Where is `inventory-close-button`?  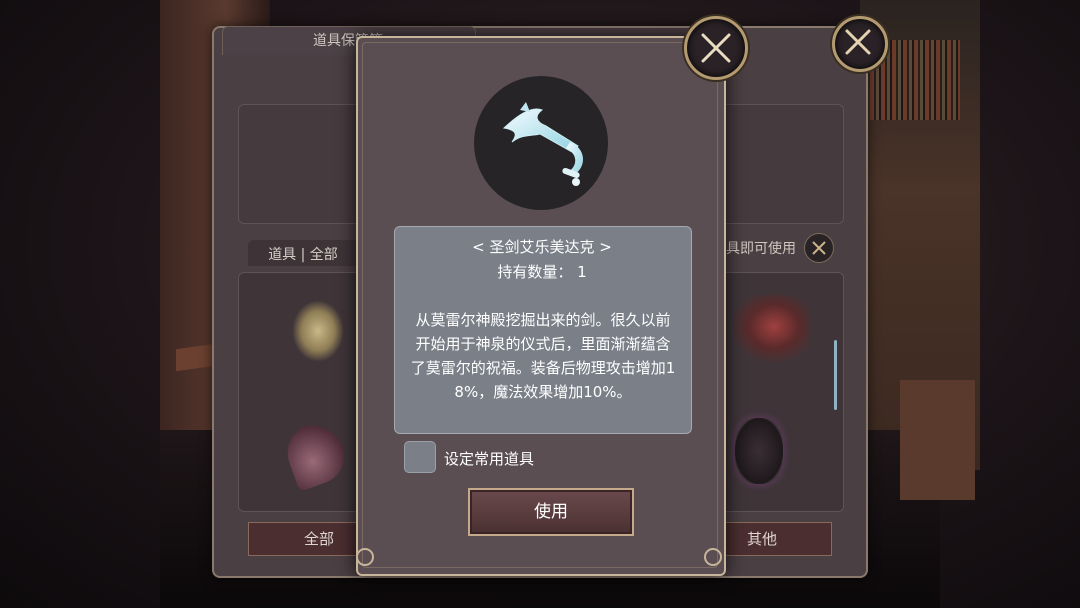 inventory-close-button is located at coordinates (860, 44).